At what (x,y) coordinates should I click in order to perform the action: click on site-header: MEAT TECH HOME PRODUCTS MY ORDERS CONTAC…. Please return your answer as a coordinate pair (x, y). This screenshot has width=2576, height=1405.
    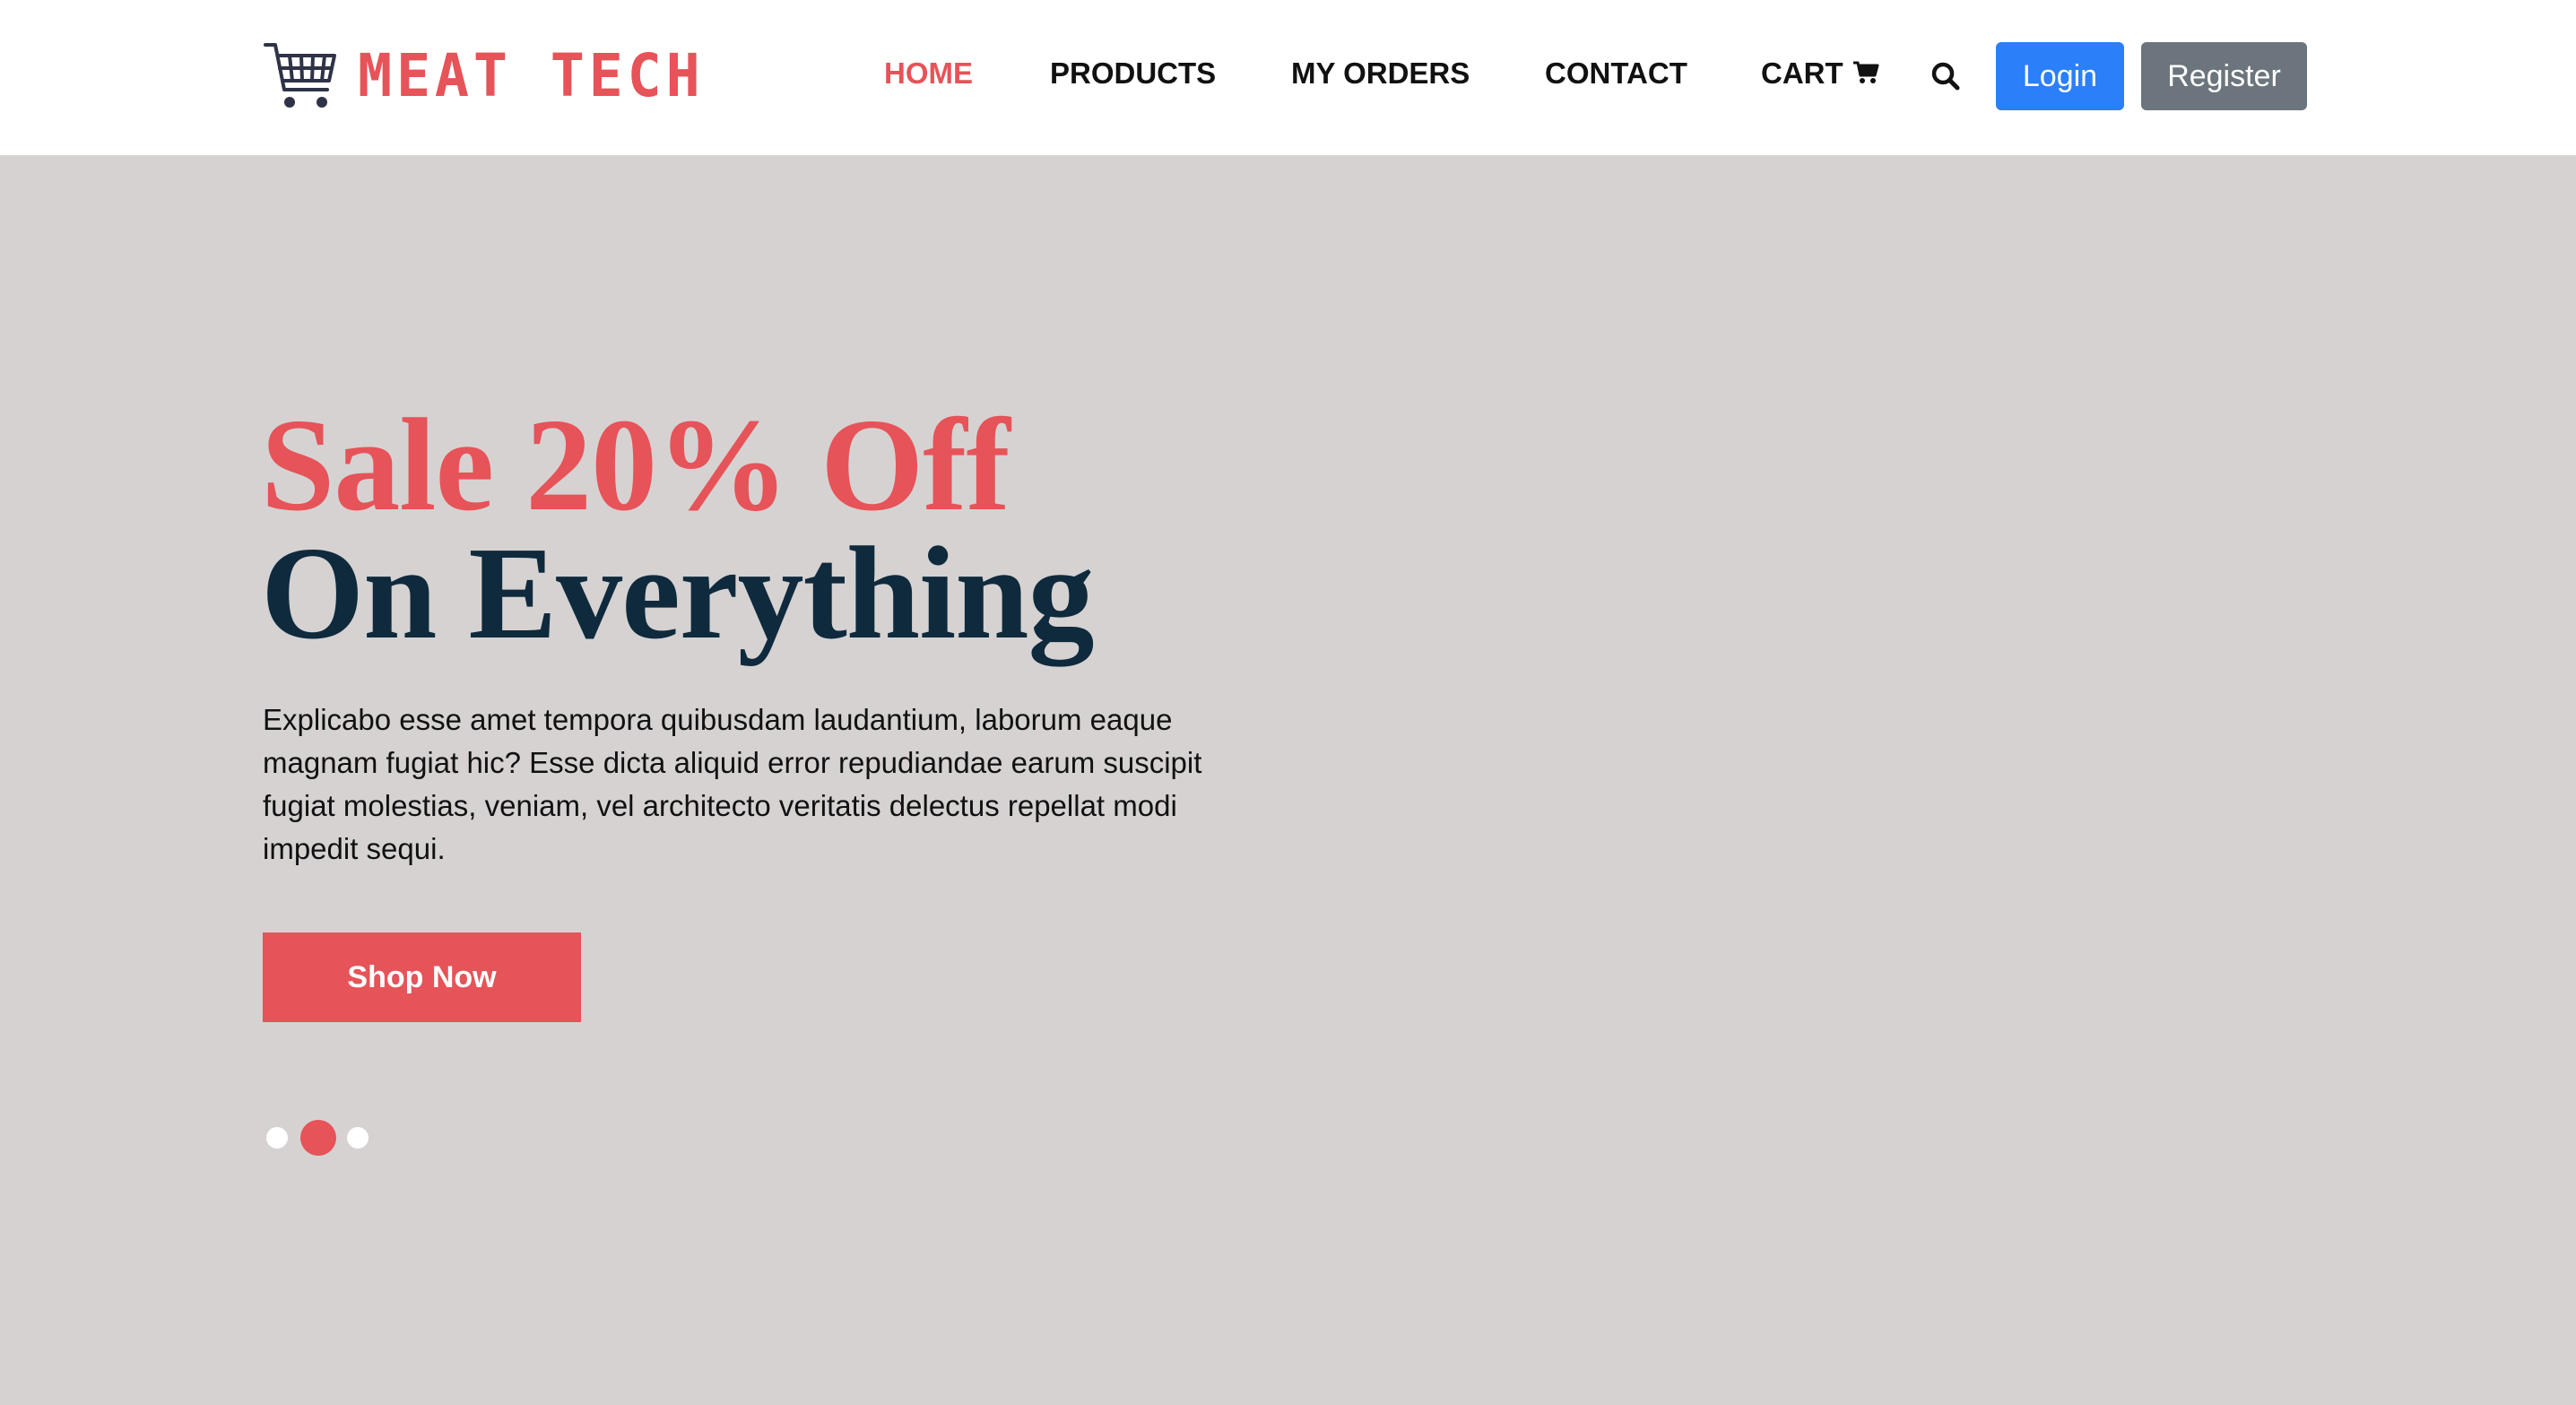
    Looking at the image, I should click on (1288, 77).